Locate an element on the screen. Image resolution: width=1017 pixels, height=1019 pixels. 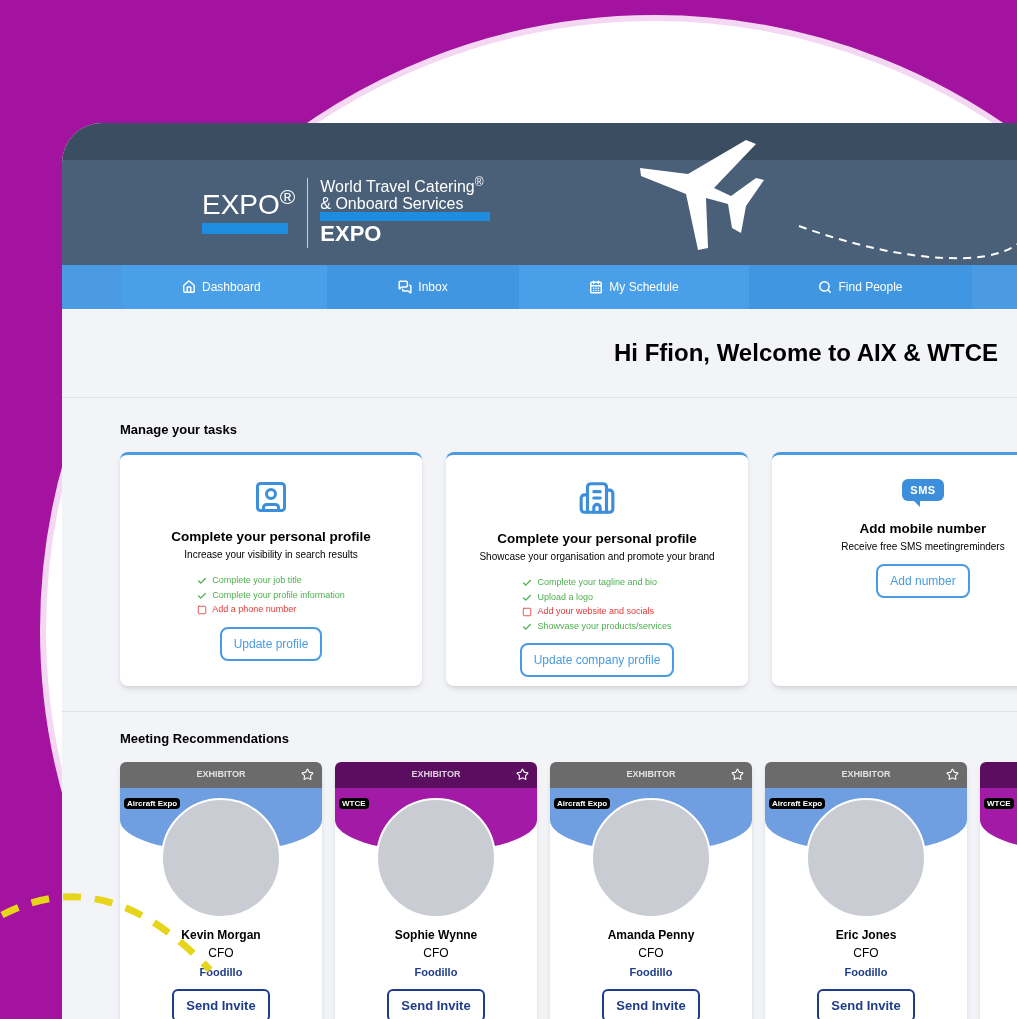
checklist-item: Add a phone number is located at coordinates (254, 610).